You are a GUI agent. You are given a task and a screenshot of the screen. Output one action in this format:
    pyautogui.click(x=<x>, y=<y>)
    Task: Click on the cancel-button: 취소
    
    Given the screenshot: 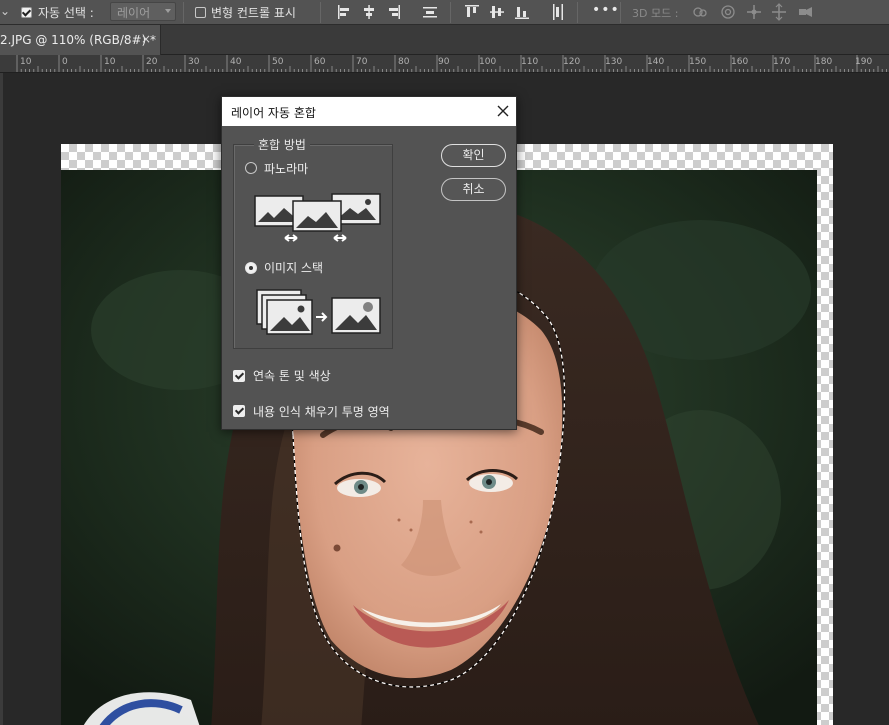 What is the action you would take?
    pyautogui.click(x=473, y=189)
    